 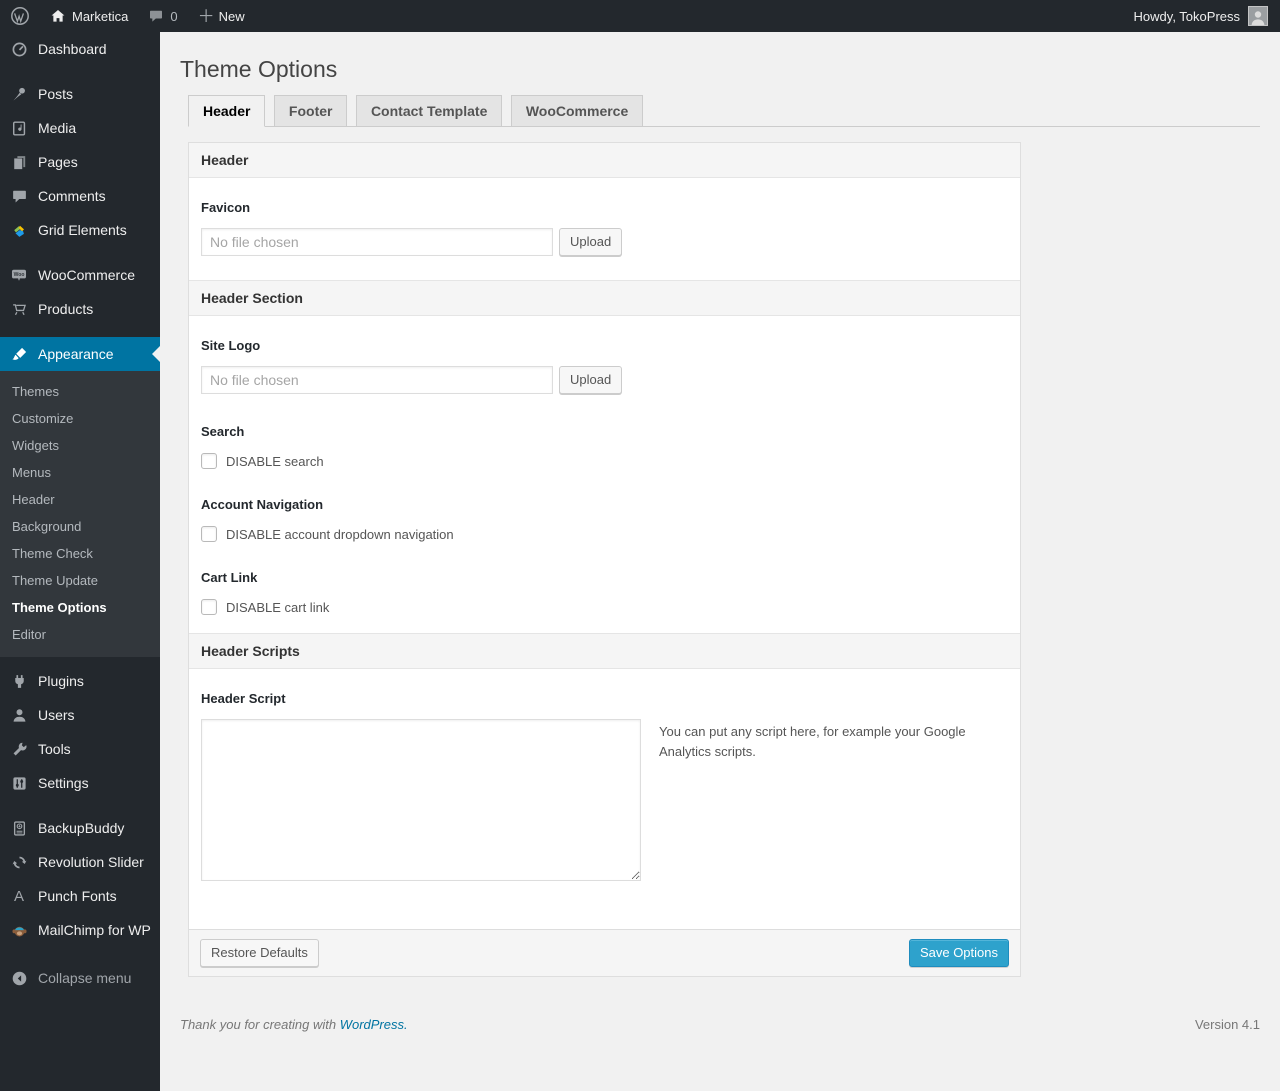 I want to click on submenu-item-themes: Themes, so click(x=80, y=391).